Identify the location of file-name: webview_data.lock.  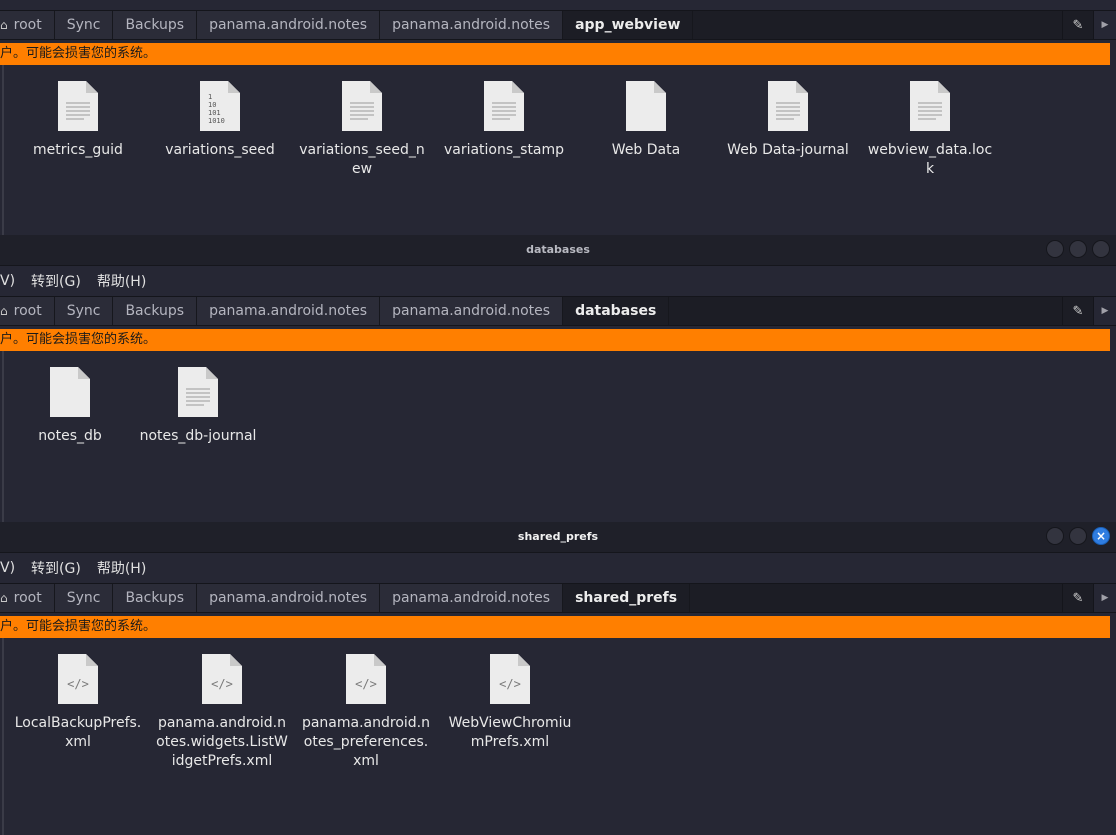
(930, 159).